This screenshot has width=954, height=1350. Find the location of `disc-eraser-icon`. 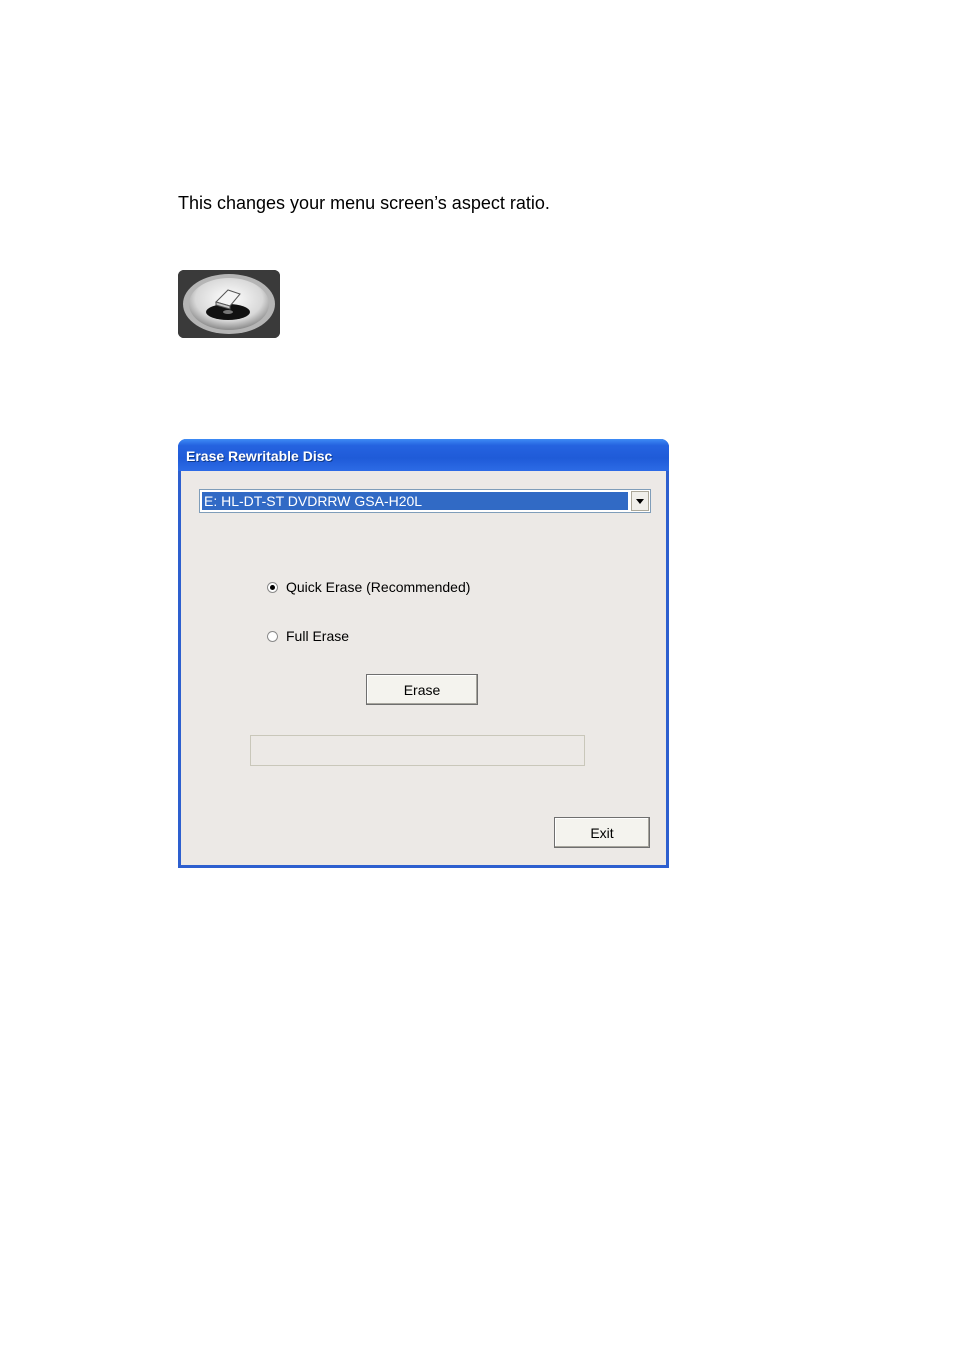

disc-eraser-icon is located at coordinates (229, 304).